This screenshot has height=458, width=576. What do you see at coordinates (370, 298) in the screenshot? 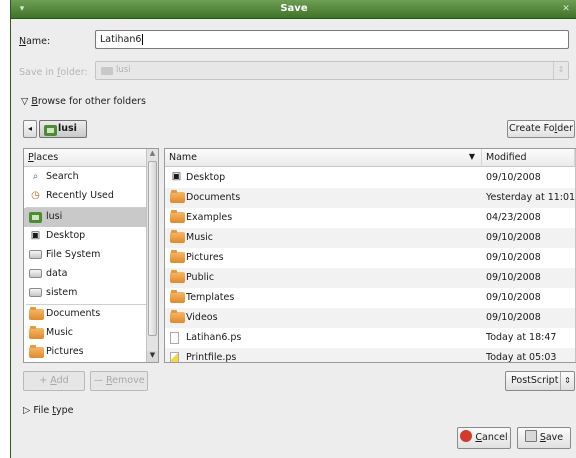
I see `file-row: Templates 09/10/2008` at bounding box center [370, 298].